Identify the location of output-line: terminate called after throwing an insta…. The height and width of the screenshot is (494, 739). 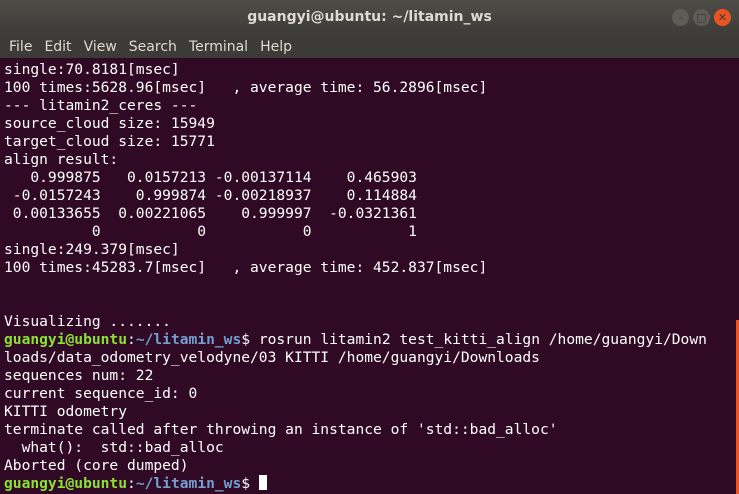
(281, 429).